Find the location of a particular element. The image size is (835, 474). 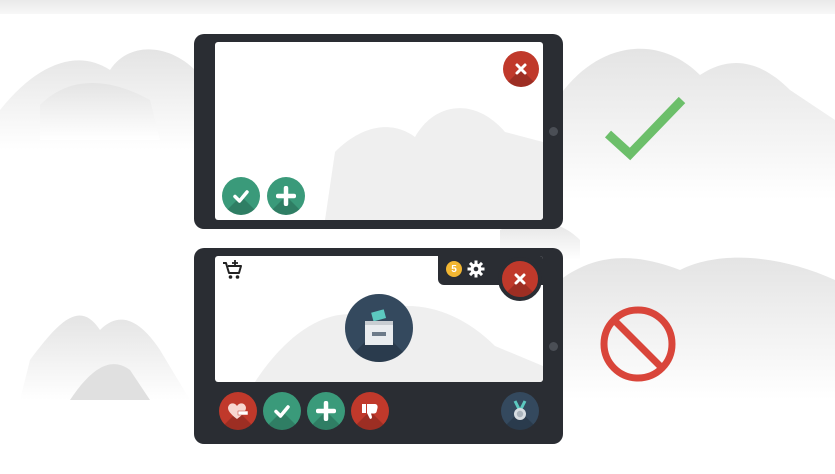

medal-icon is located at coordinates (520, 410).